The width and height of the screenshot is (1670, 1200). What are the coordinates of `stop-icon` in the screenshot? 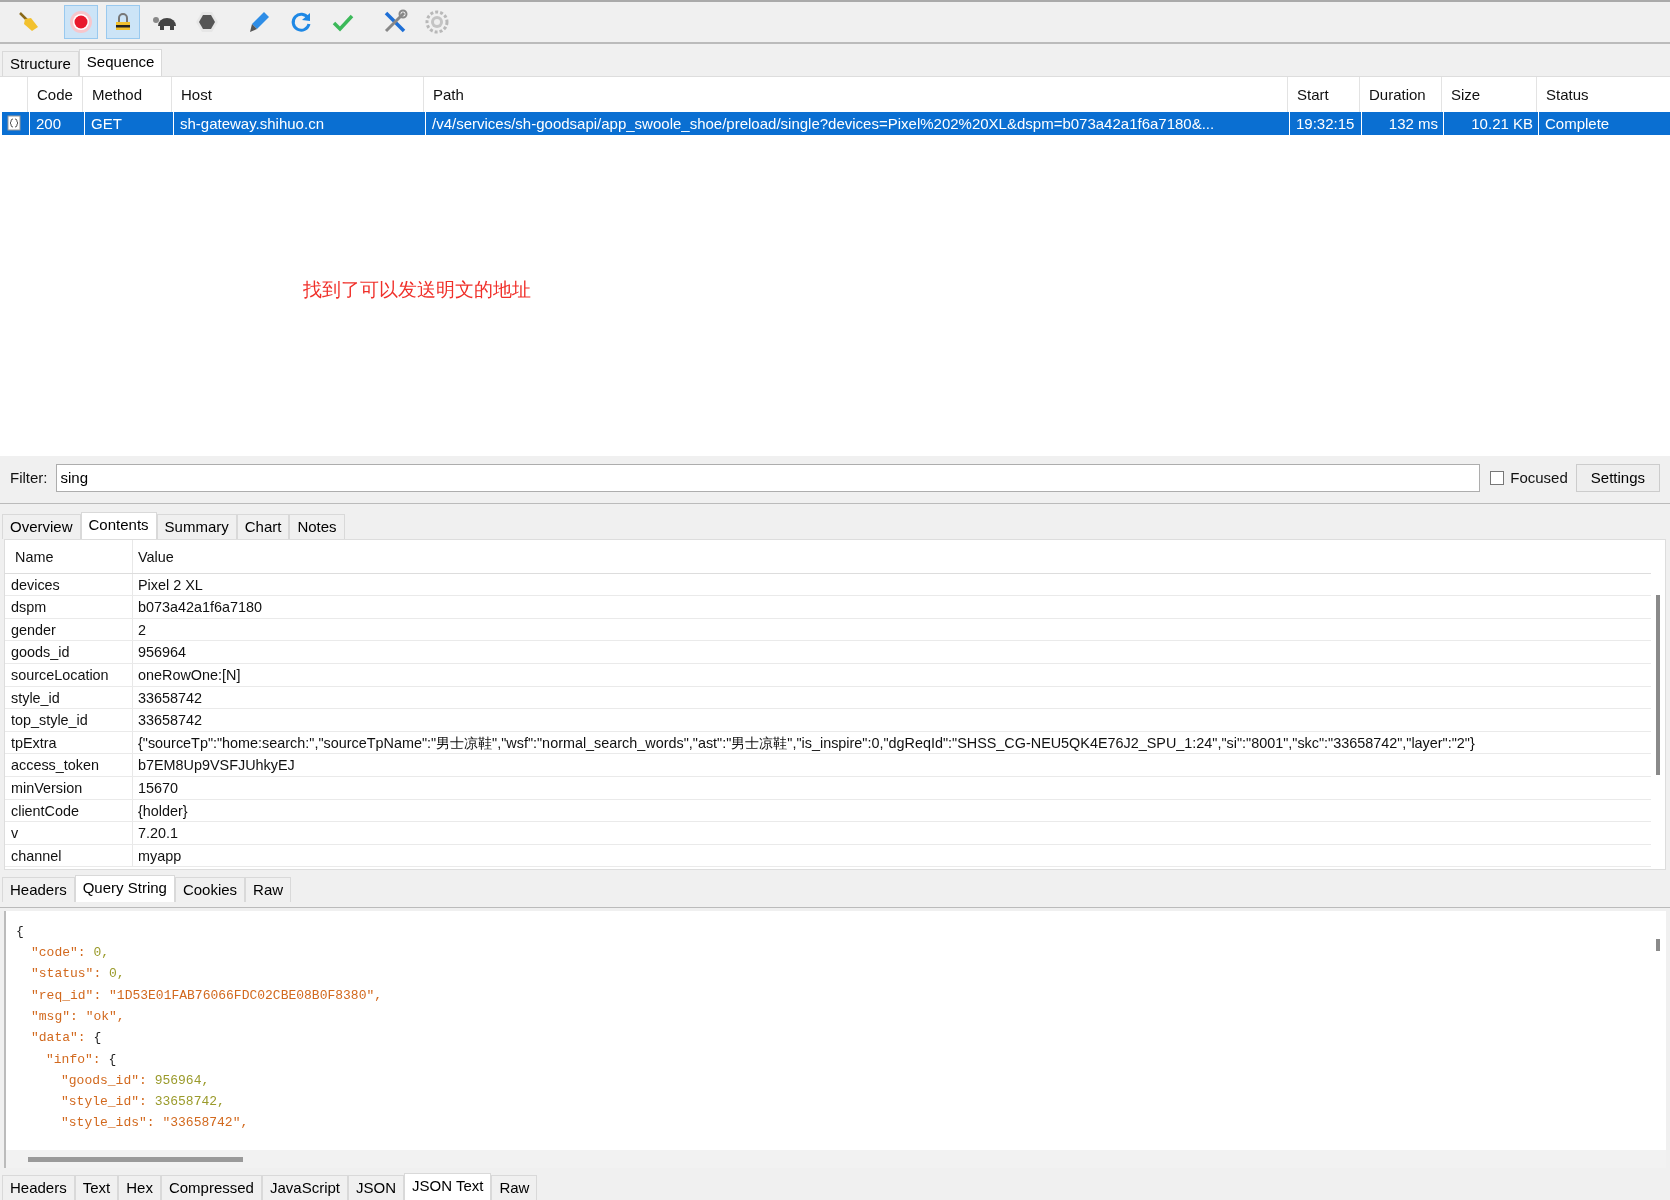 It's located at (207, 21).